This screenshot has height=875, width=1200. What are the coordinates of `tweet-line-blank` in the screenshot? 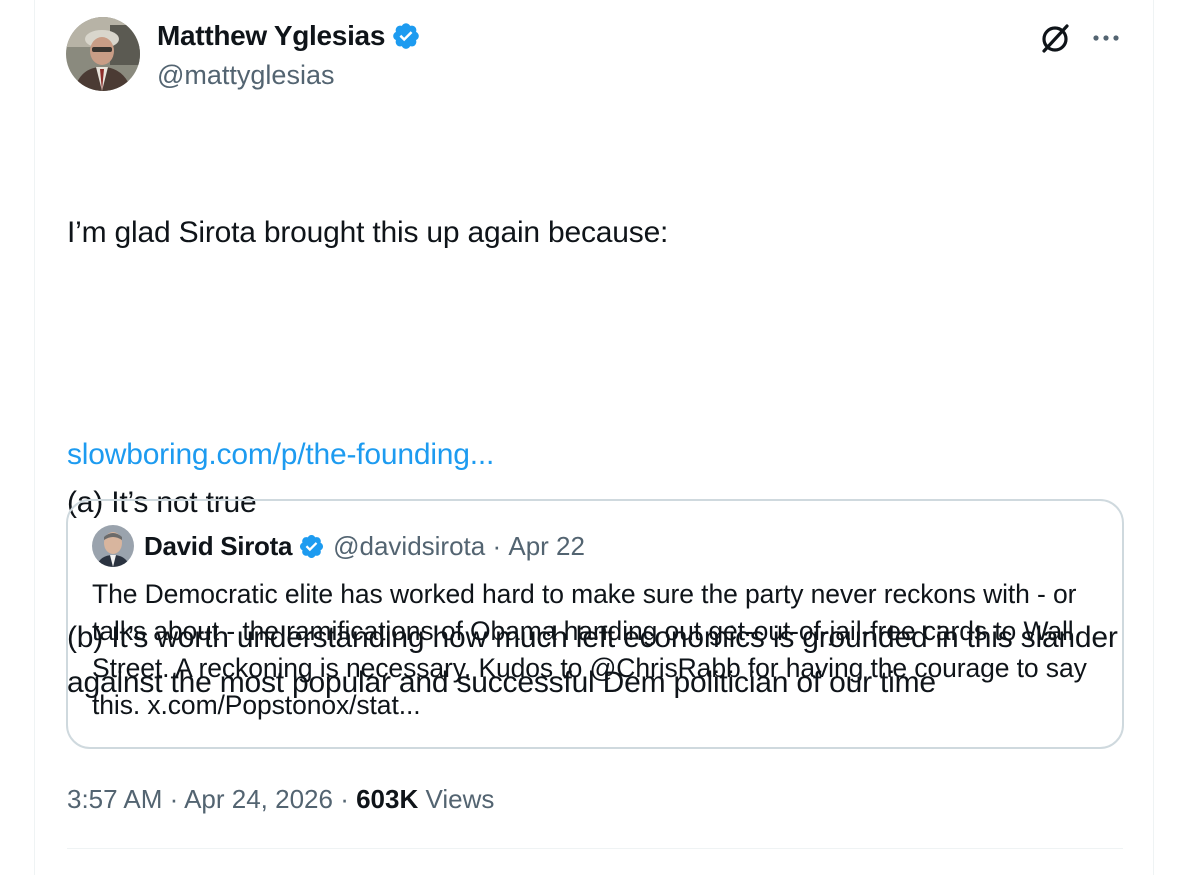 It's located at (607, 367).